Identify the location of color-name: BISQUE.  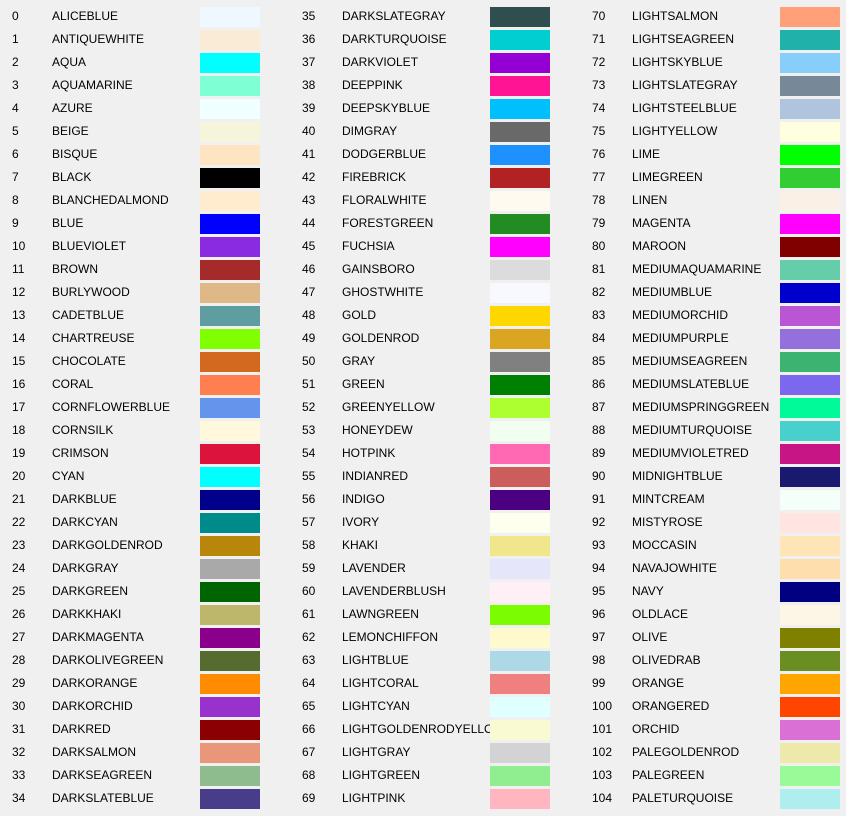
(75, 154).